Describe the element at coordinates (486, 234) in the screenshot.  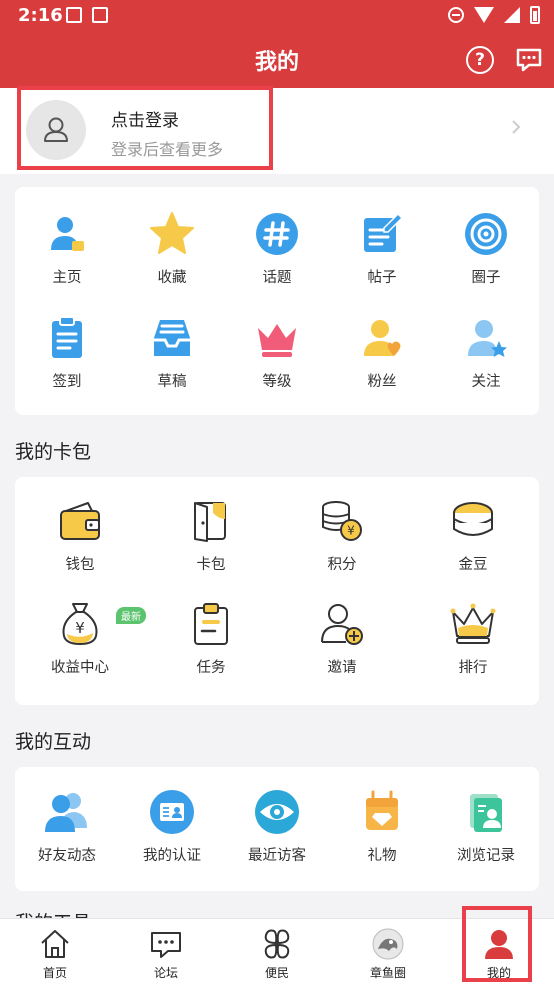
I see `circle-target-icon` at that location.